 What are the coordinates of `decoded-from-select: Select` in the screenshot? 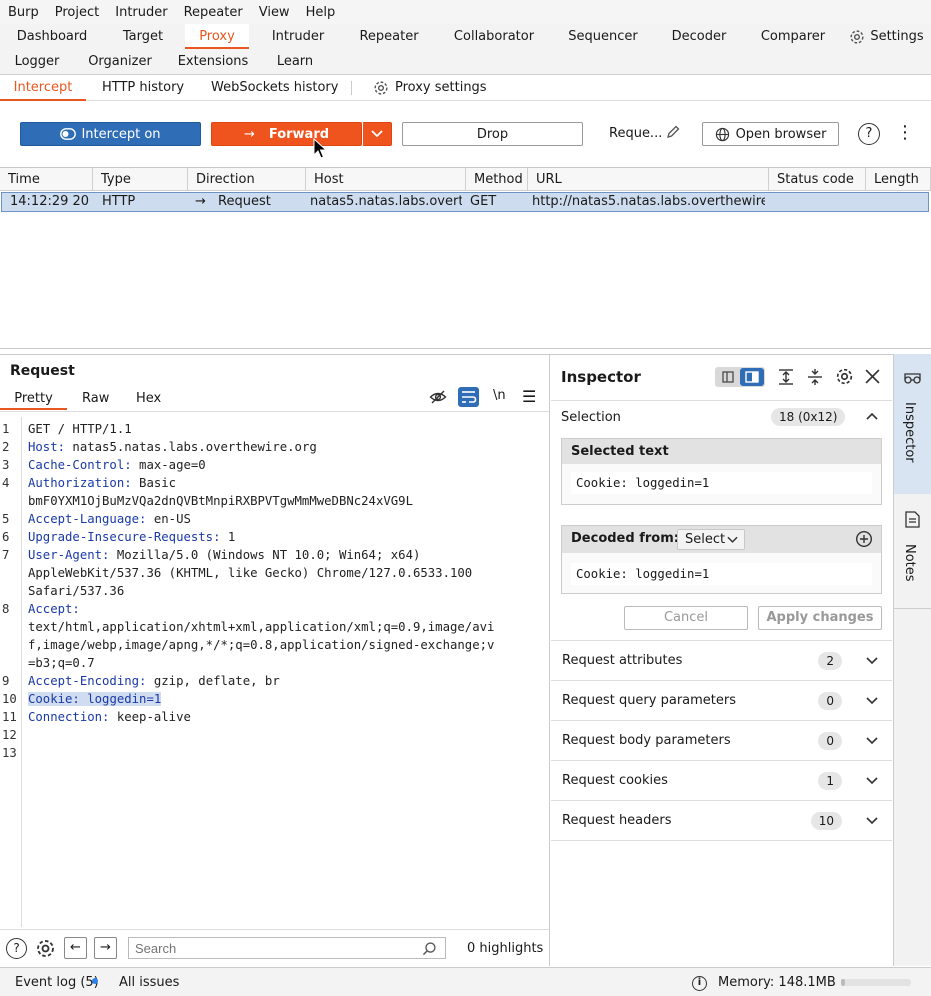 It's located at (711, 539).